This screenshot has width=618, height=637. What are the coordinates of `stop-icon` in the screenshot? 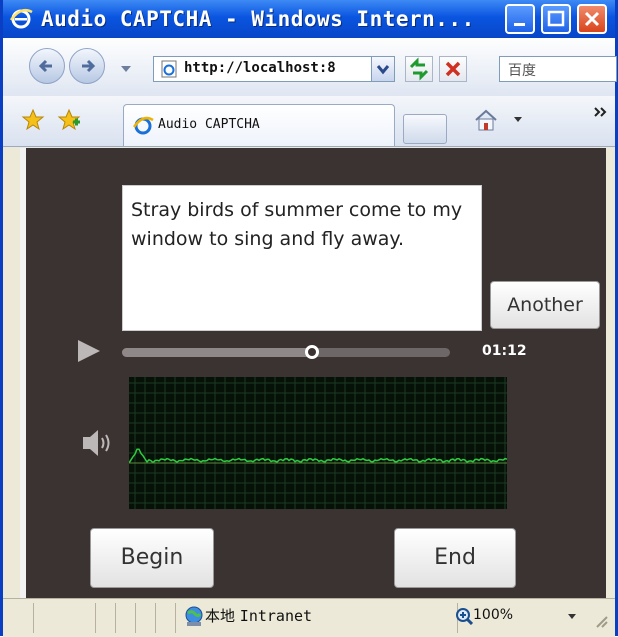 It's located at (453, 69).